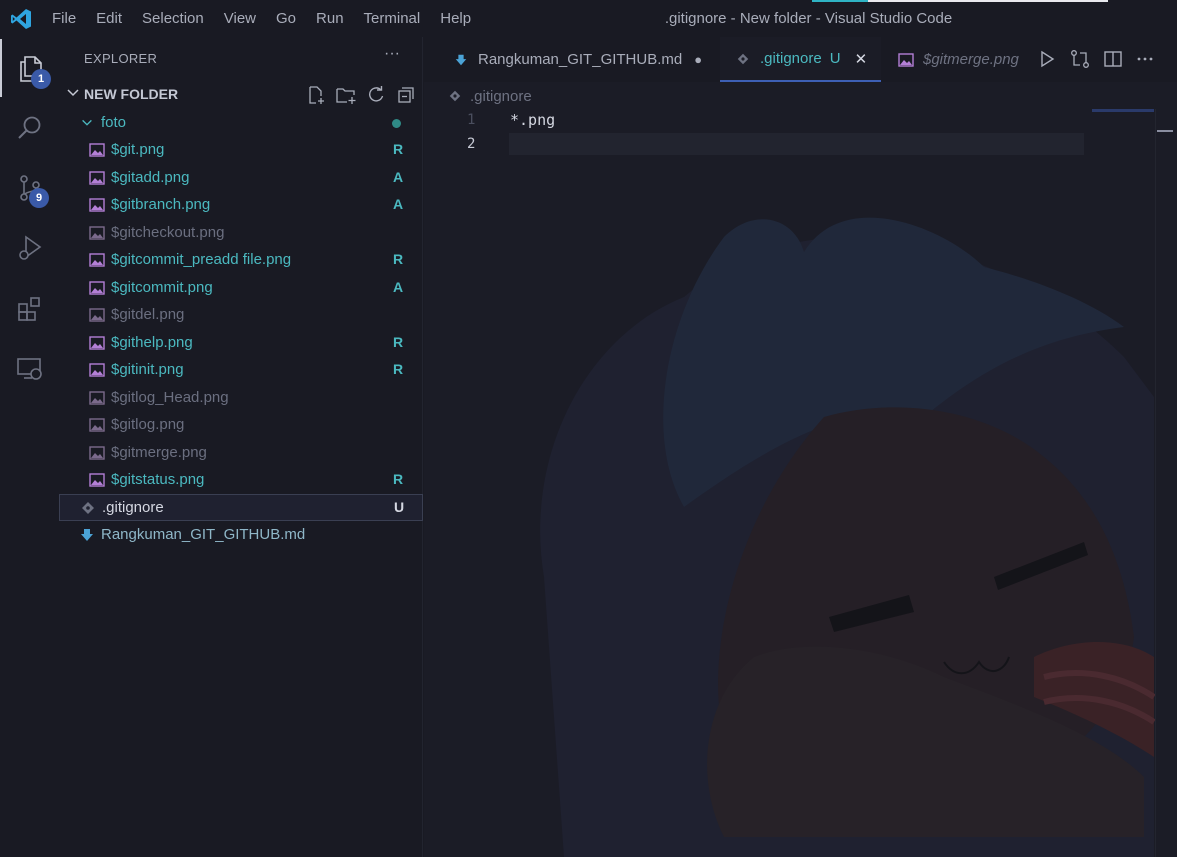 The width and height of the screenshot is (1177, 857). Describe the element at coordinates (1165, 131) in the screenshot. I see `scrollbar-cursor-marker` at that location.